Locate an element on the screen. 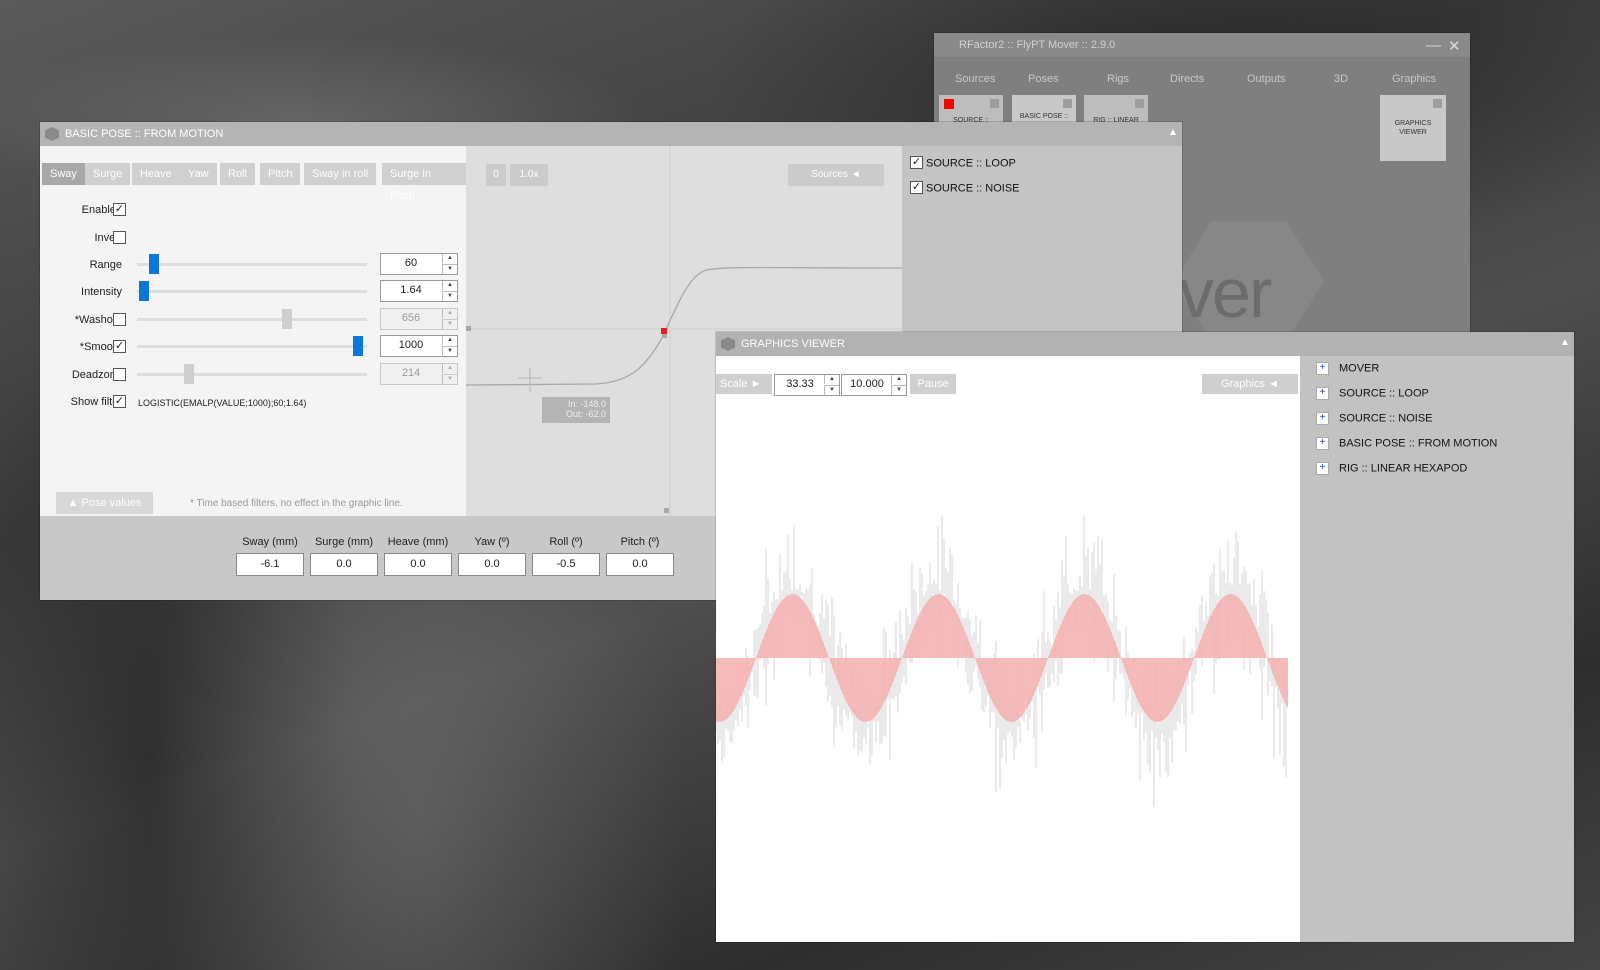 This screenshot has width=1600, height=970. intensity-label: Intensity is located at coordinates (101, 292).